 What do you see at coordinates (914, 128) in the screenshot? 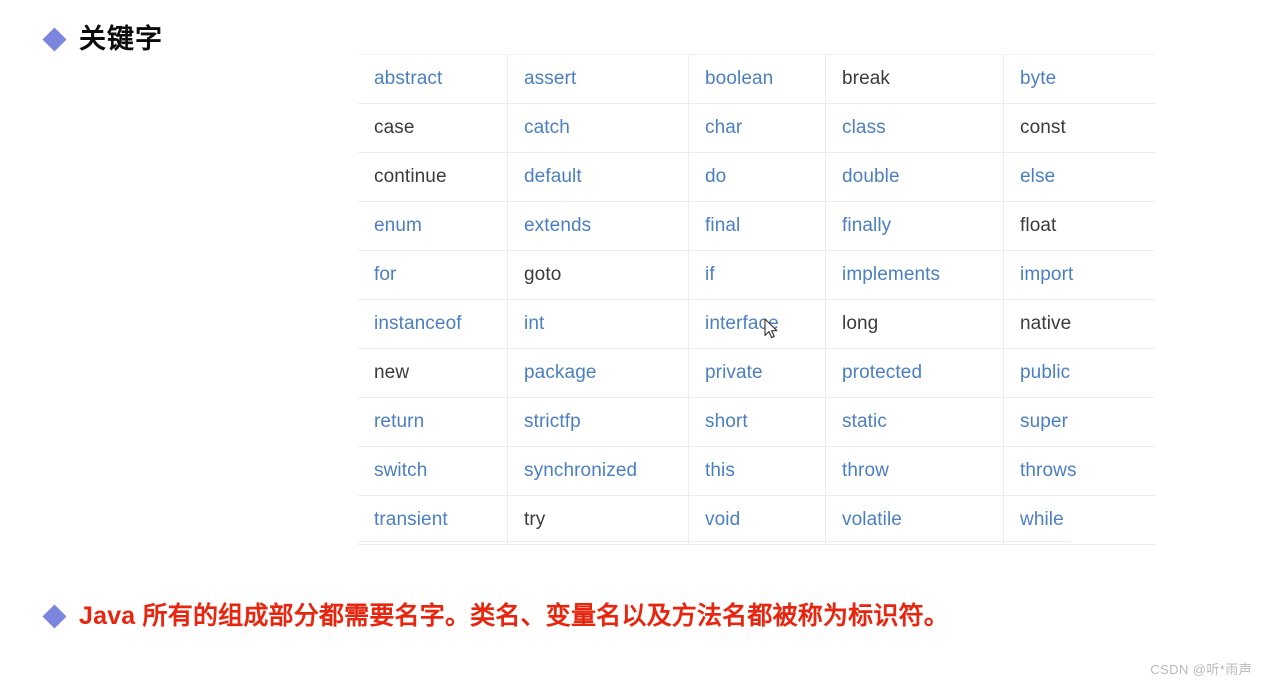
I see `keyword-cell: class` at bounding box center [914, 128].